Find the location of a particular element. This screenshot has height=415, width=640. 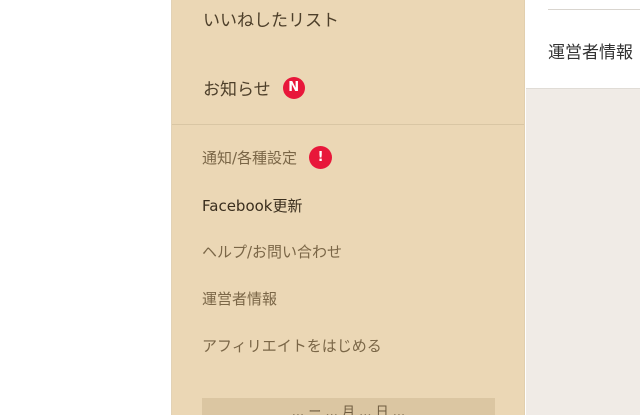

menu-item-operator-info: 運営者情報 is located at coordinates (239, 298).